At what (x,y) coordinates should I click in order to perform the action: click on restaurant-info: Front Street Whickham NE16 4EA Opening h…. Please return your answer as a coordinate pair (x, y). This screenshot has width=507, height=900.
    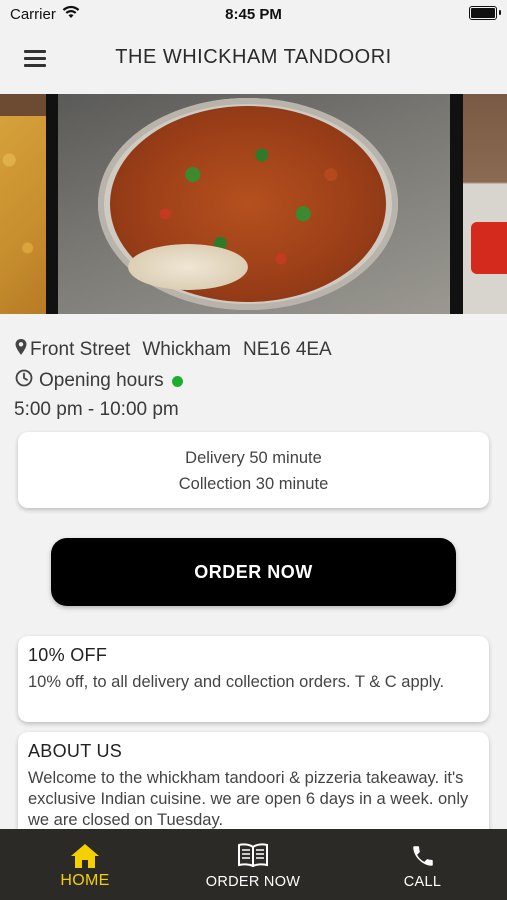
    Looking at the image, I should click on (254, 380).